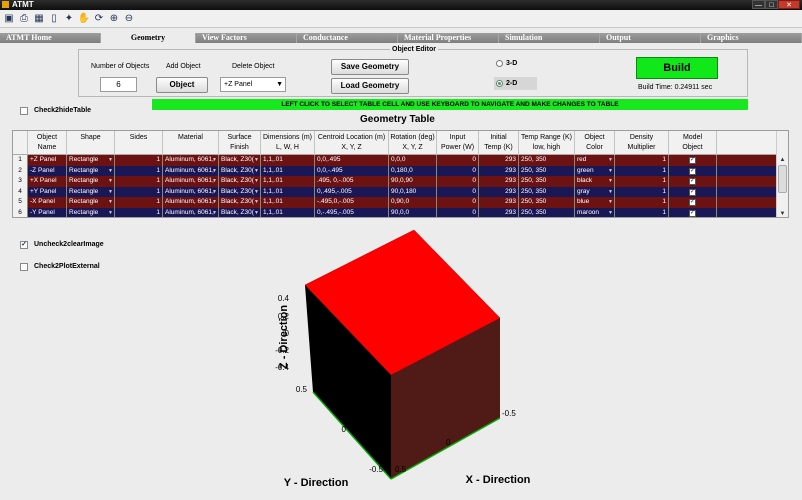 The width and height of the screenshot is (802, 500). Describe the element at coordinates (650, 38) in the screenshot. I see `tab-output: Output` at that location.